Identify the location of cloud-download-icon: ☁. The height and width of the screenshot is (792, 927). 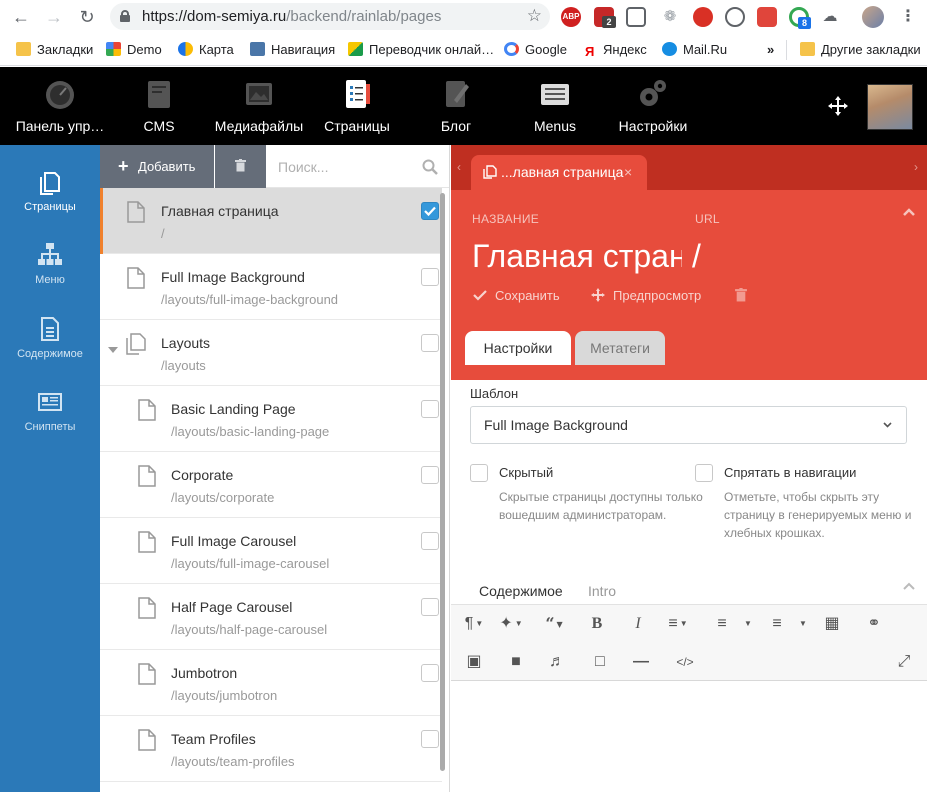
(830, 17).